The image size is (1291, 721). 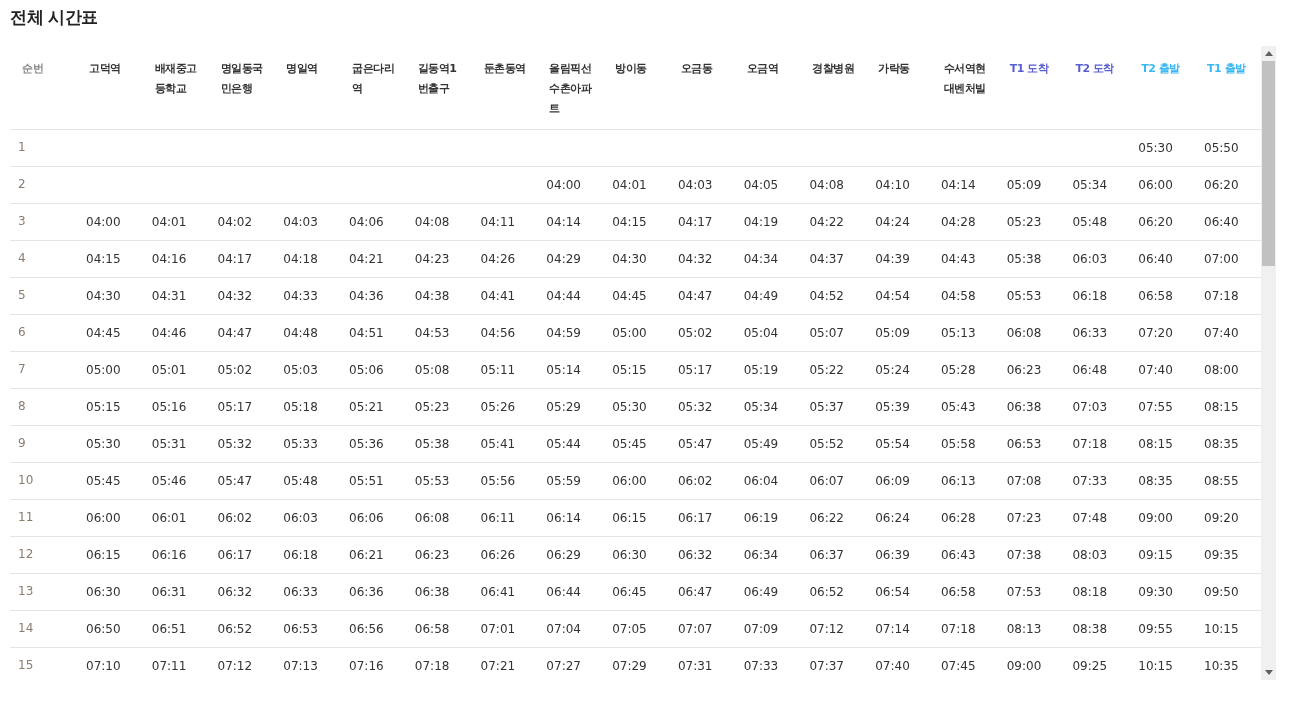 What do you see at coordinates (695, 666) in the screenshot?
I see `time-cell: 07:31` at bounding box center [695, 666].